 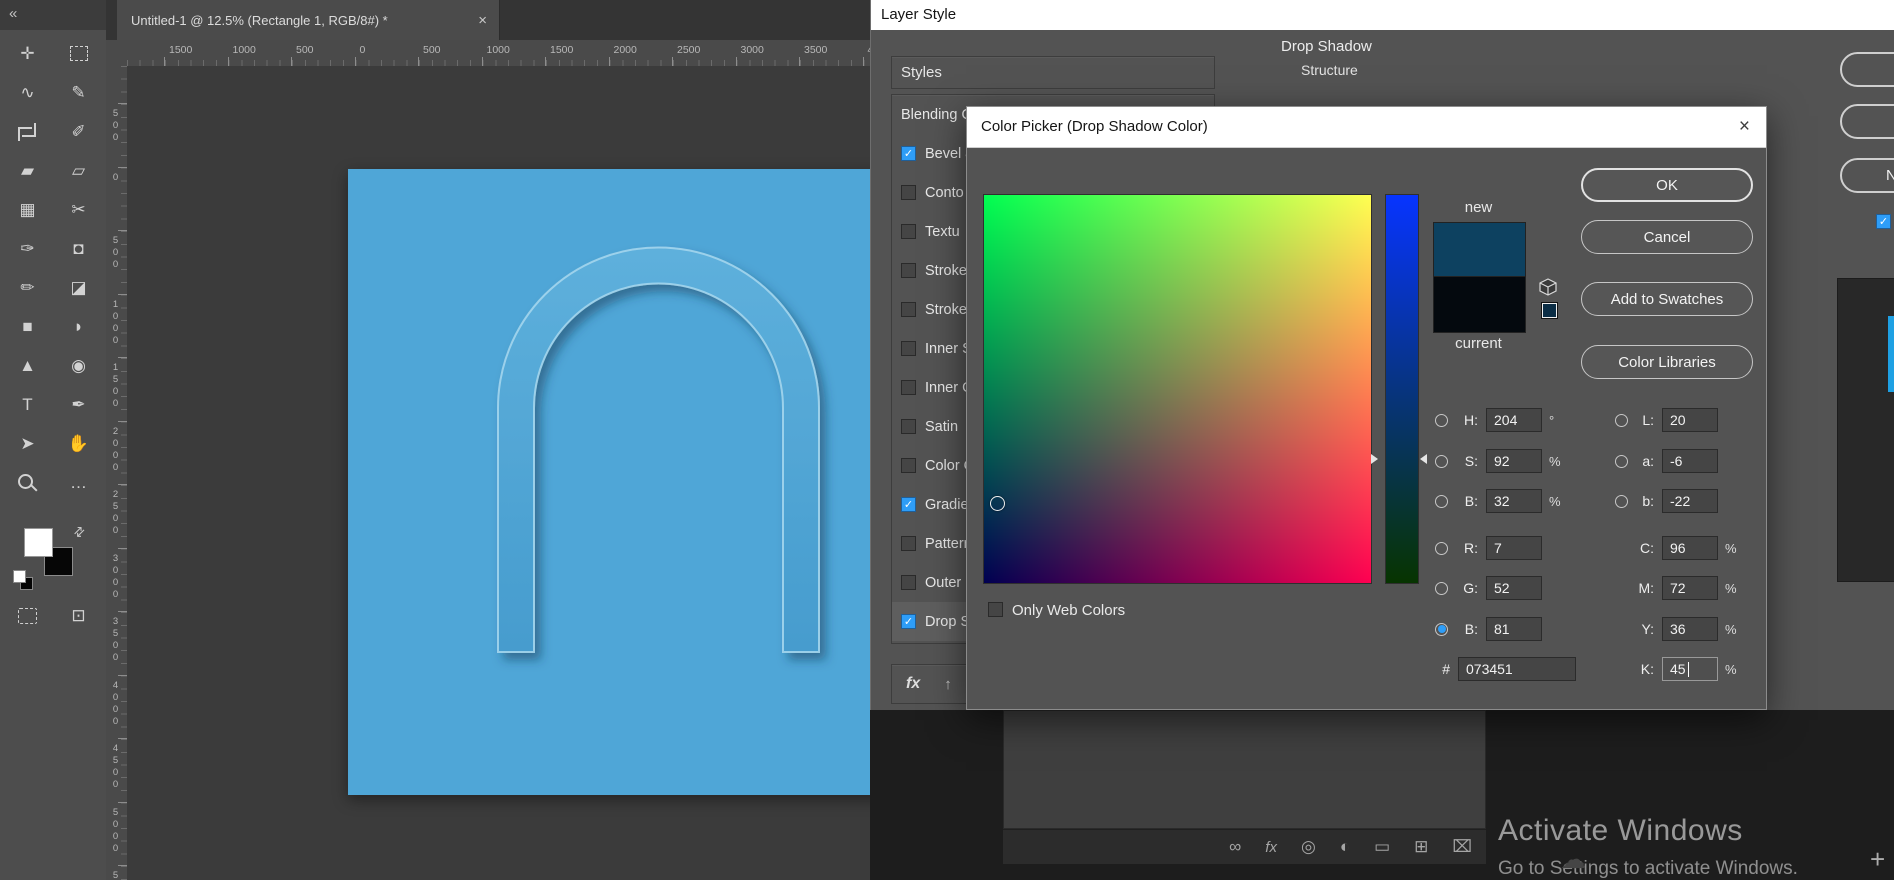 What do you see at coordinates (78, 53) in the screenshot?
I see `rectangular-marquee-tool-icon` at bounding box center [78, 53].